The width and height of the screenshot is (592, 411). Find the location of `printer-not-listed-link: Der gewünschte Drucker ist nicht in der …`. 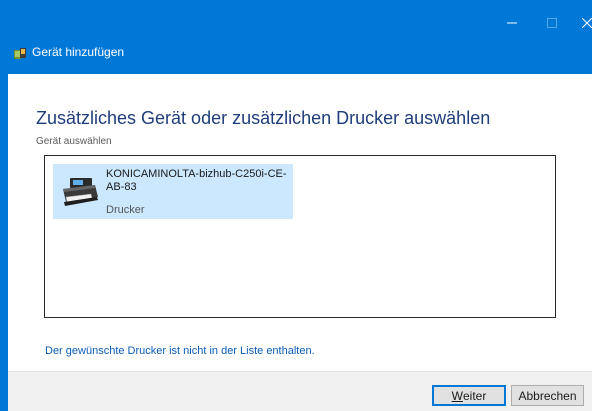

printer-not-listed-link: Der gewünschte Drucker ist nicht in der … is located at coordinates (180, 351).